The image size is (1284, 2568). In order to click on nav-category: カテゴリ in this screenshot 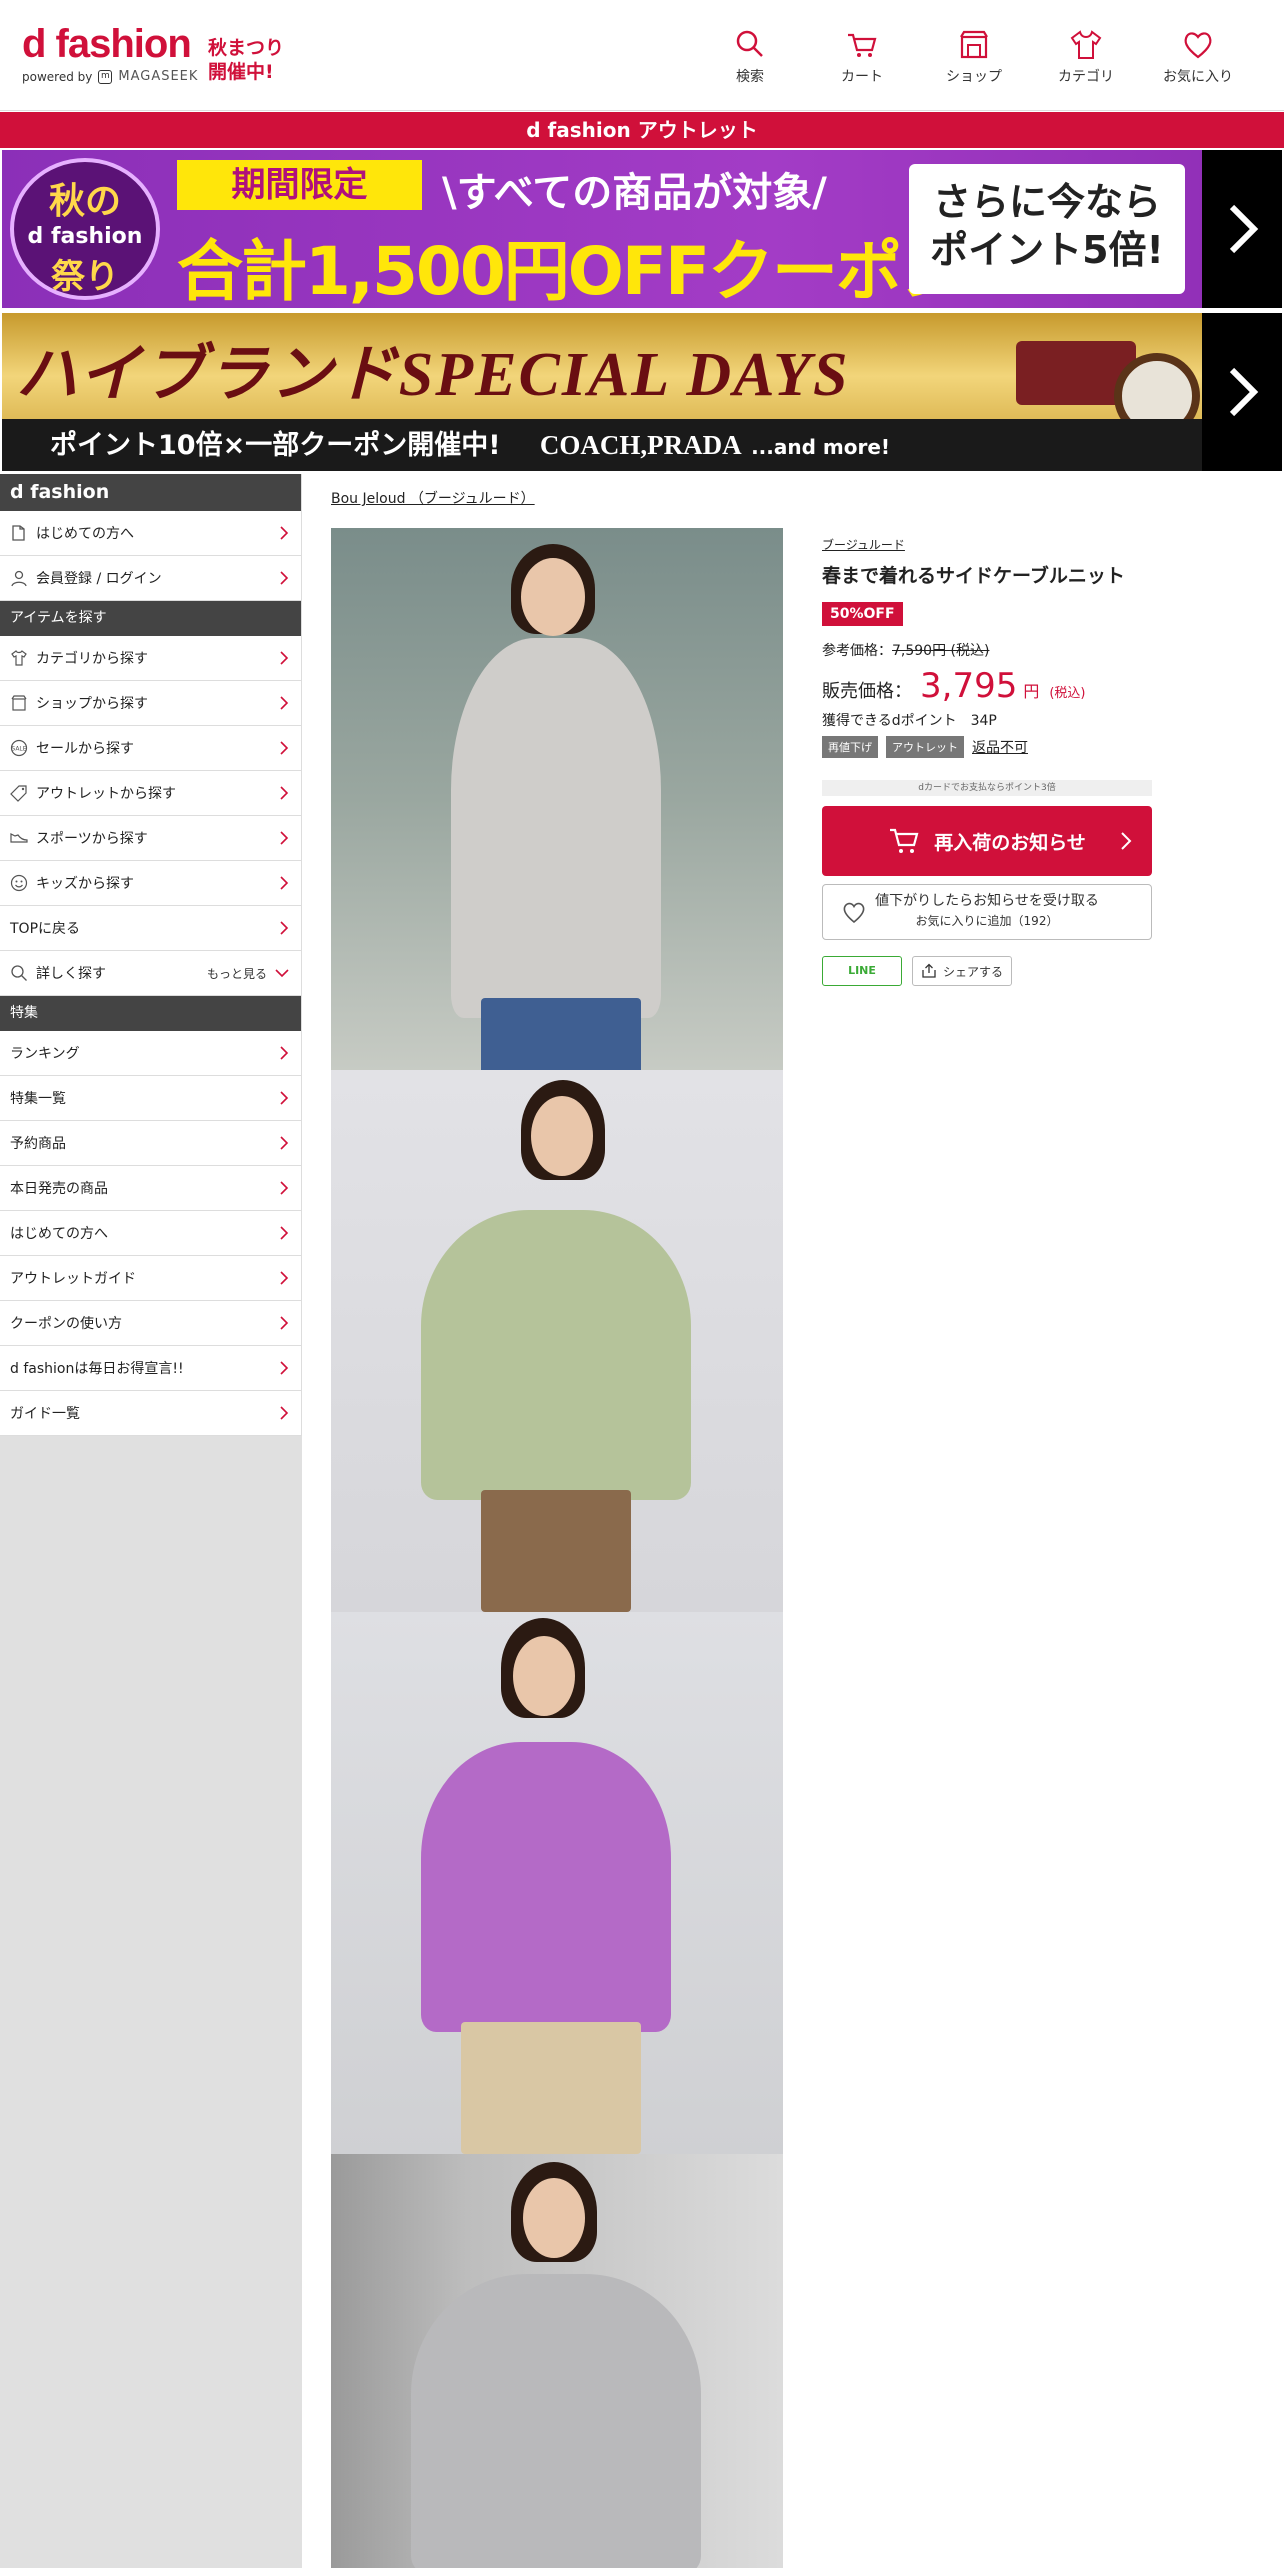, I will do `click(1086, 57)`.